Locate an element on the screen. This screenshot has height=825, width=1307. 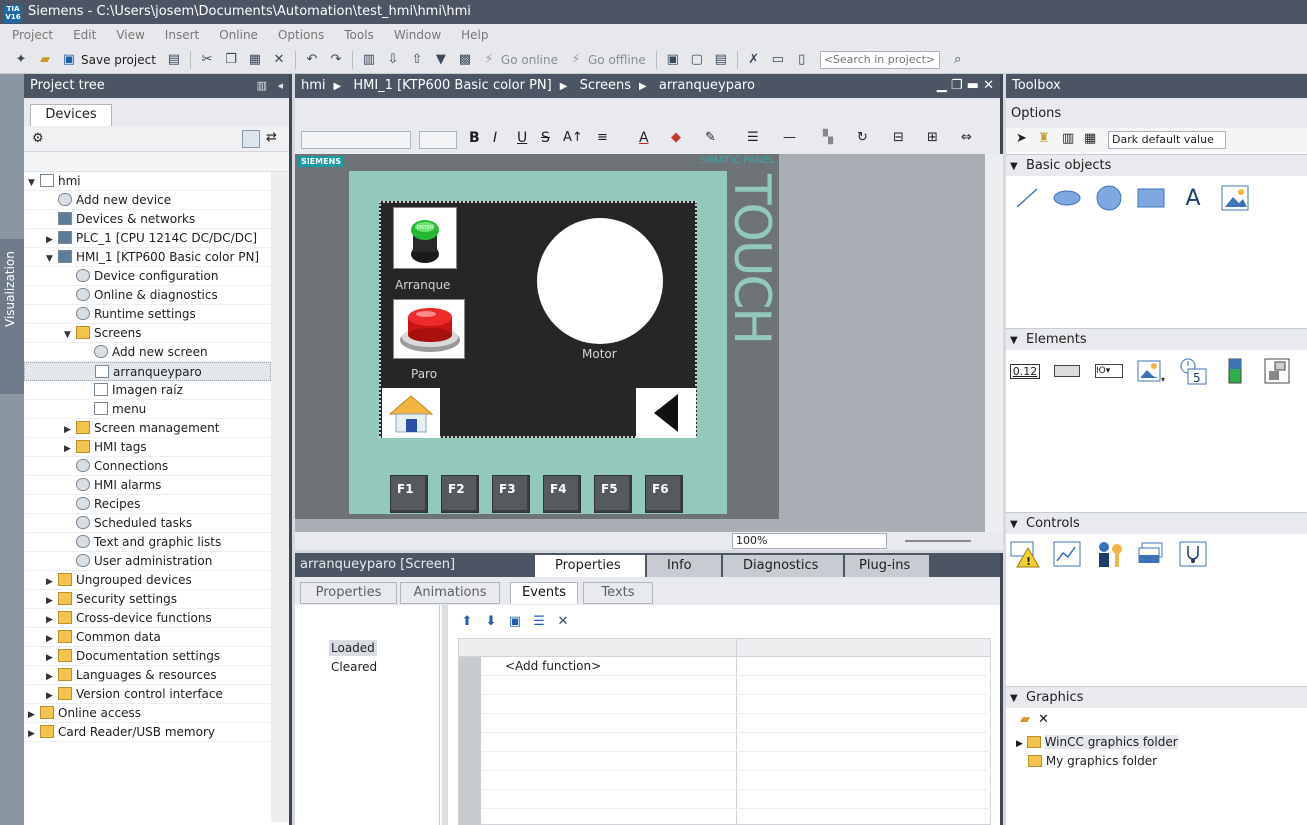
chevron-right-icon: ▶ is located at coordinates (34, 734).